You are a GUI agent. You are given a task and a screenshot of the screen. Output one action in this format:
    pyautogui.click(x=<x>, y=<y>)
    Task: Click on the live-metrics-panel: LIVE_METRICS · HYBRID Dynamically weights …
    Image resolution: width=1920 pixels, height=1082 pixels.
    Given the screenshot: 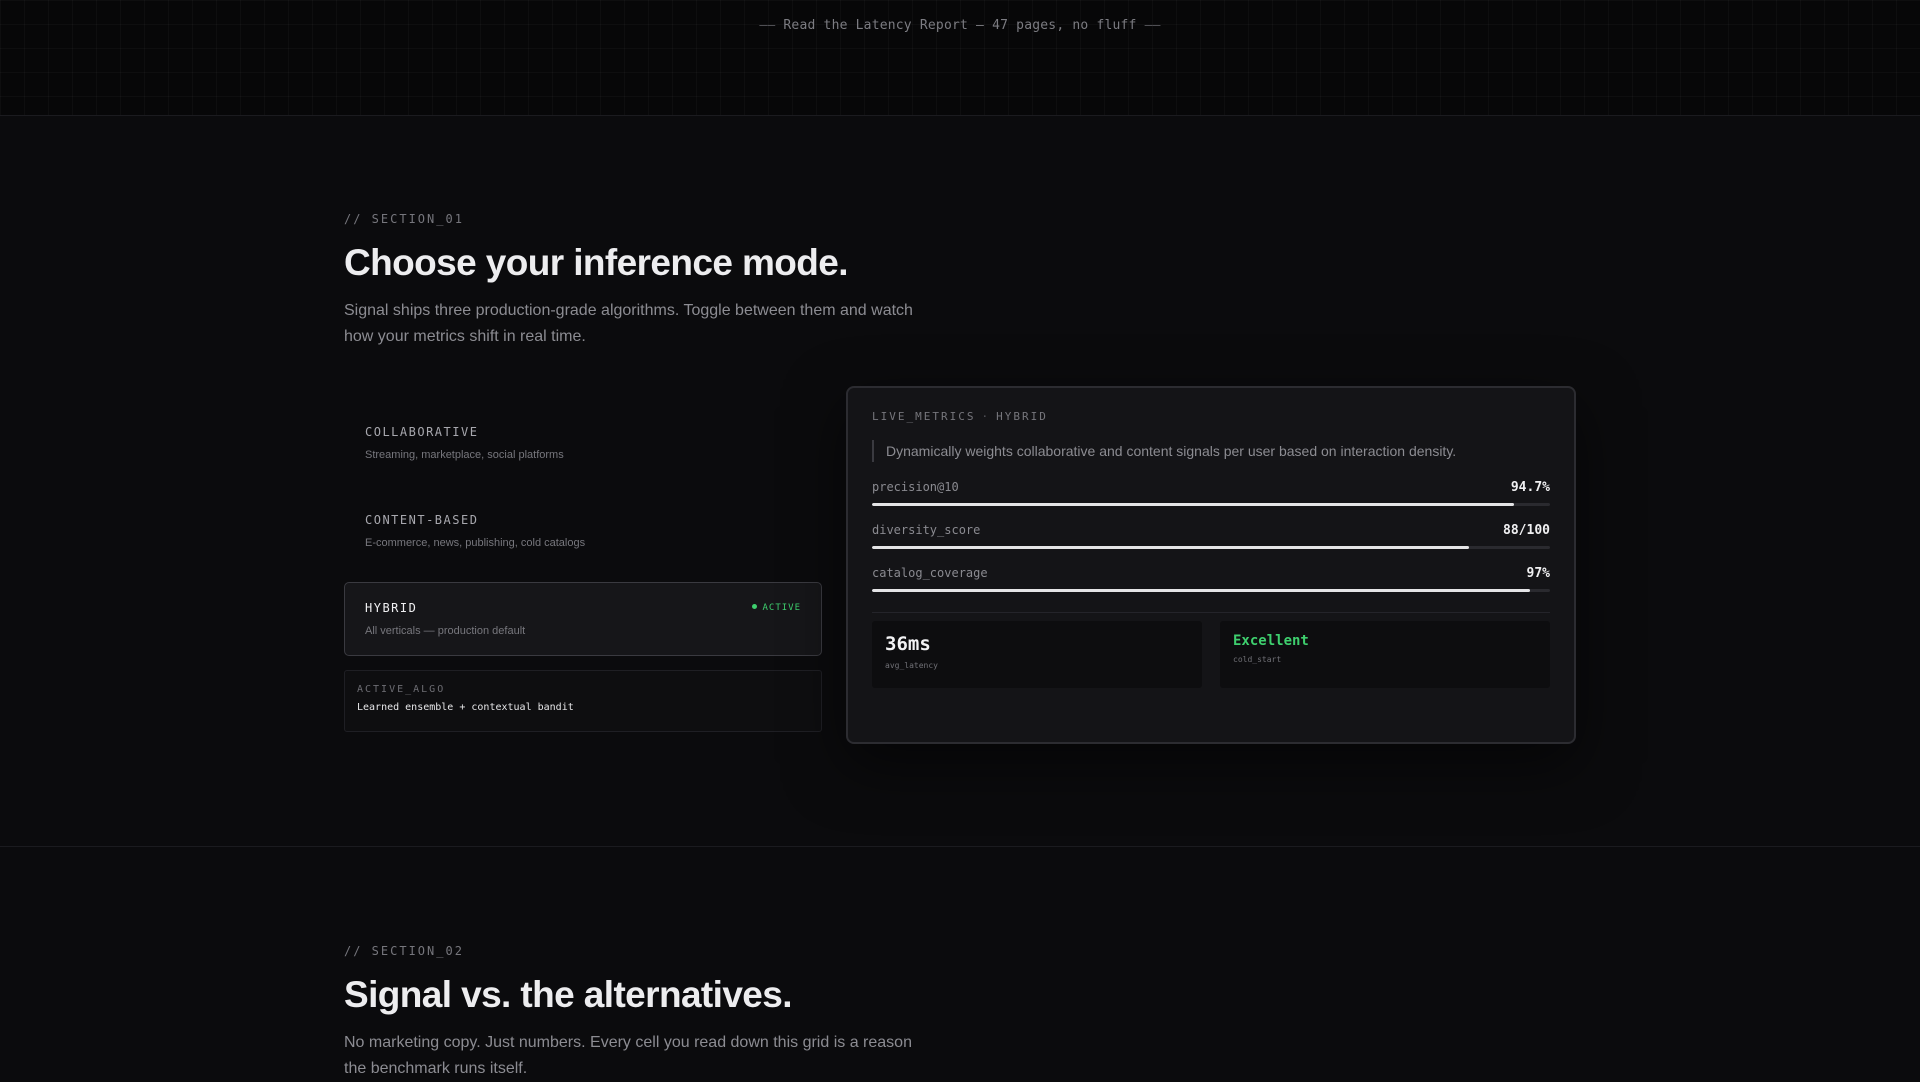 What is the action you would take?
    pyautogui.click(x=1211, y=565)
    